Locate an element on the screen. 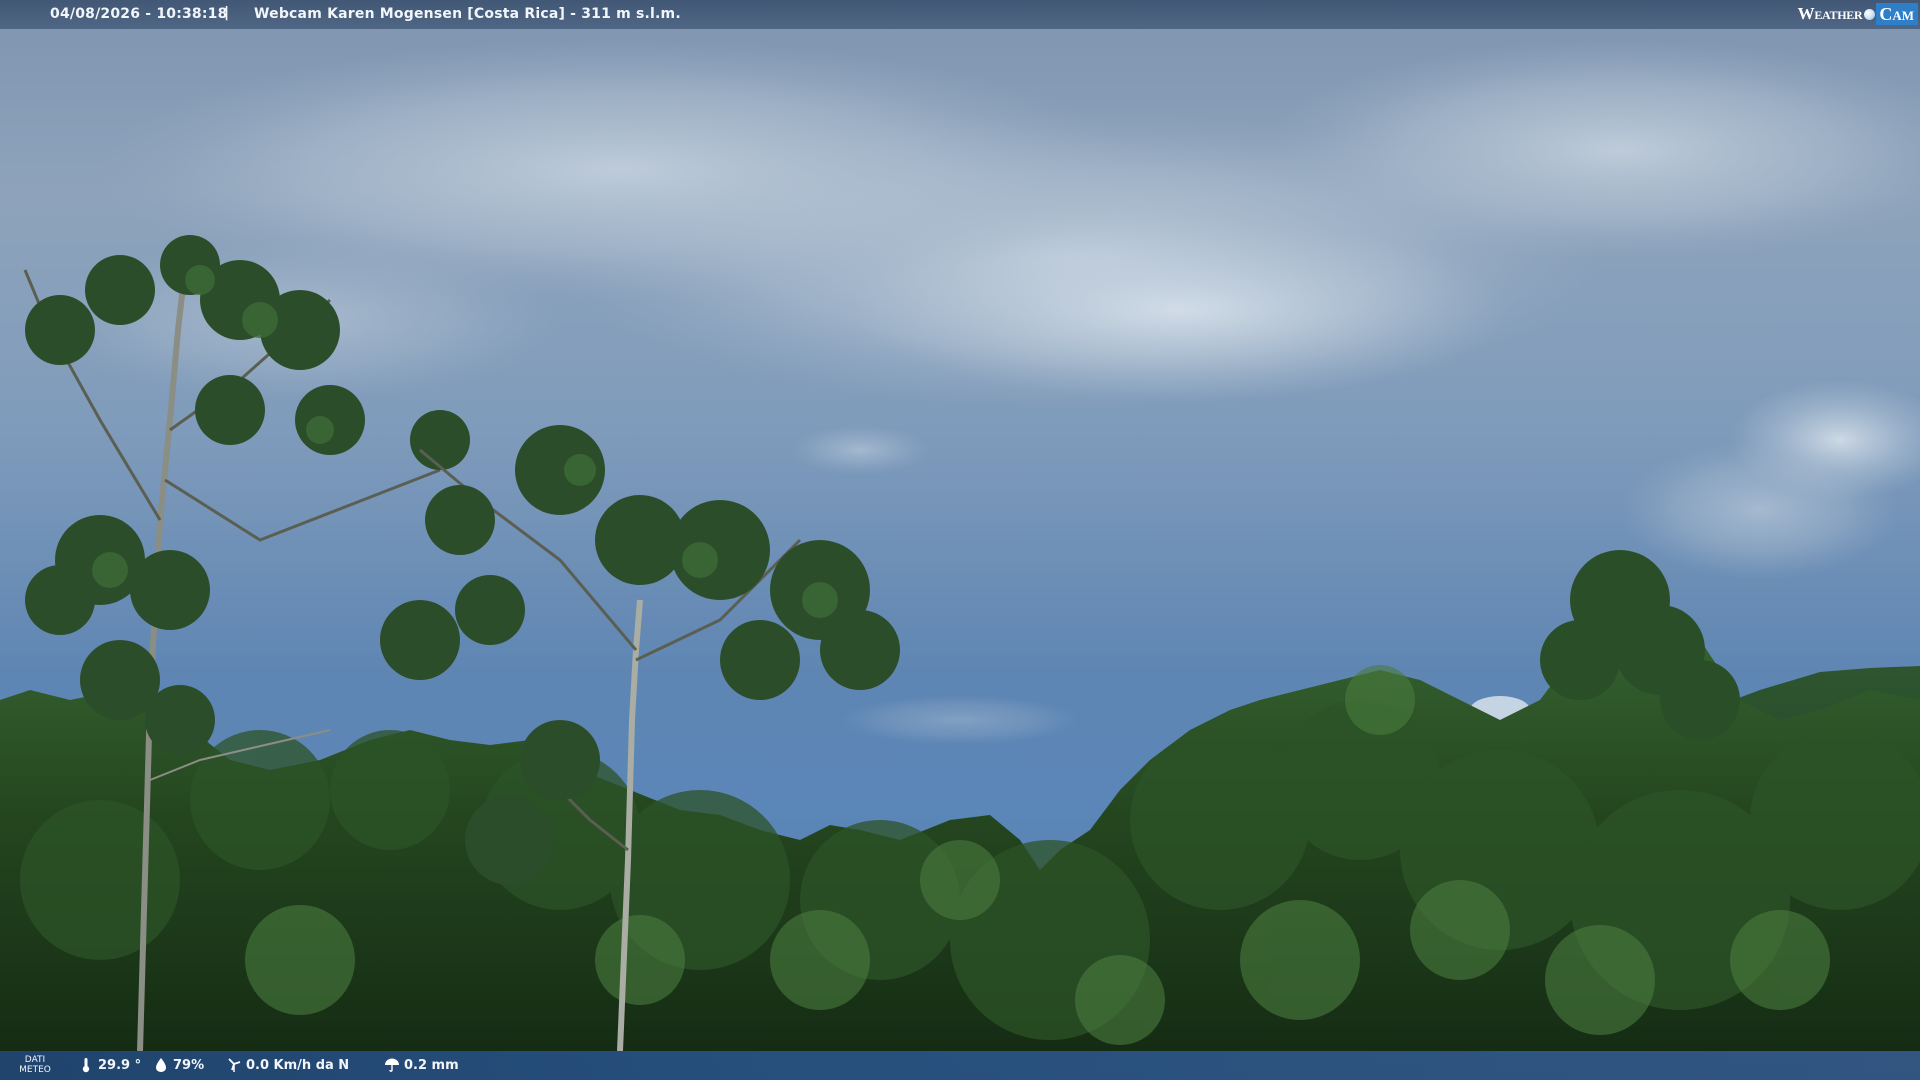  humidity-reading: 79% is located at coordinates (178, 1065).